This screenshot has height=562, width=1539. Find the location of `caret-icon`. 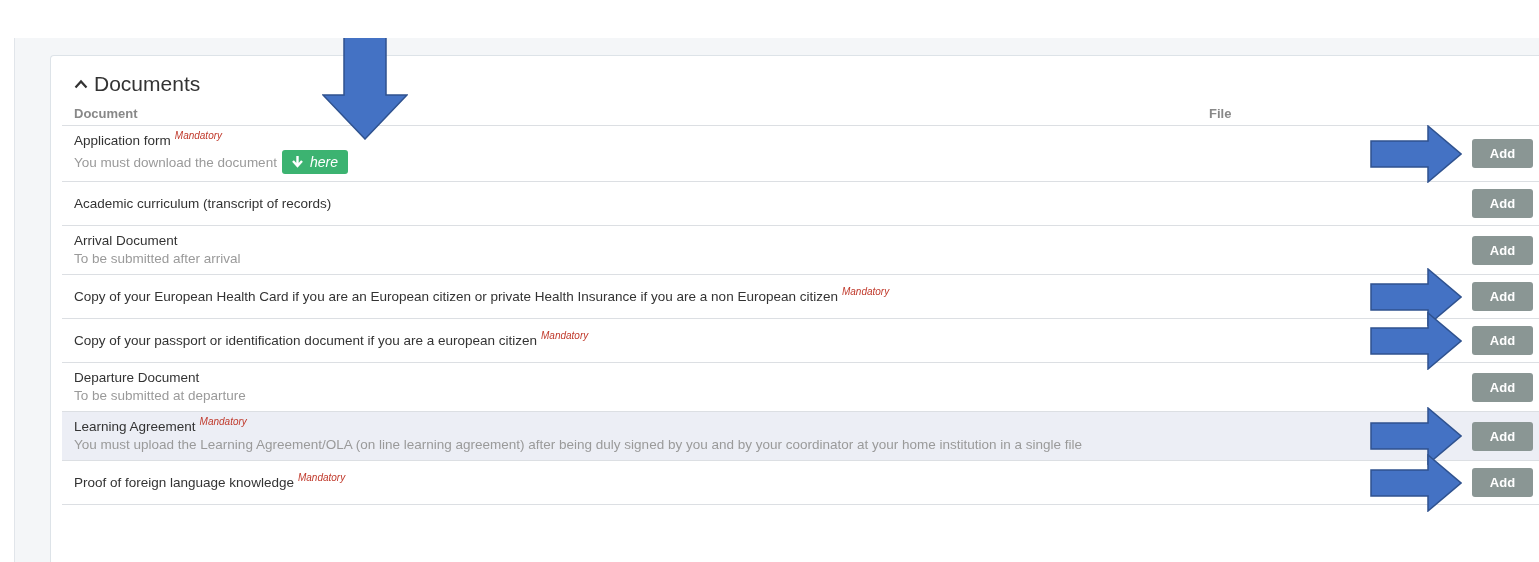

caret-icon is located at coordinates (81, 84).